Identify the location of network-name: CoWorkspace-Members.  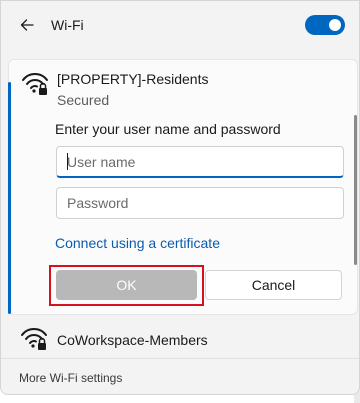
(132, 340).